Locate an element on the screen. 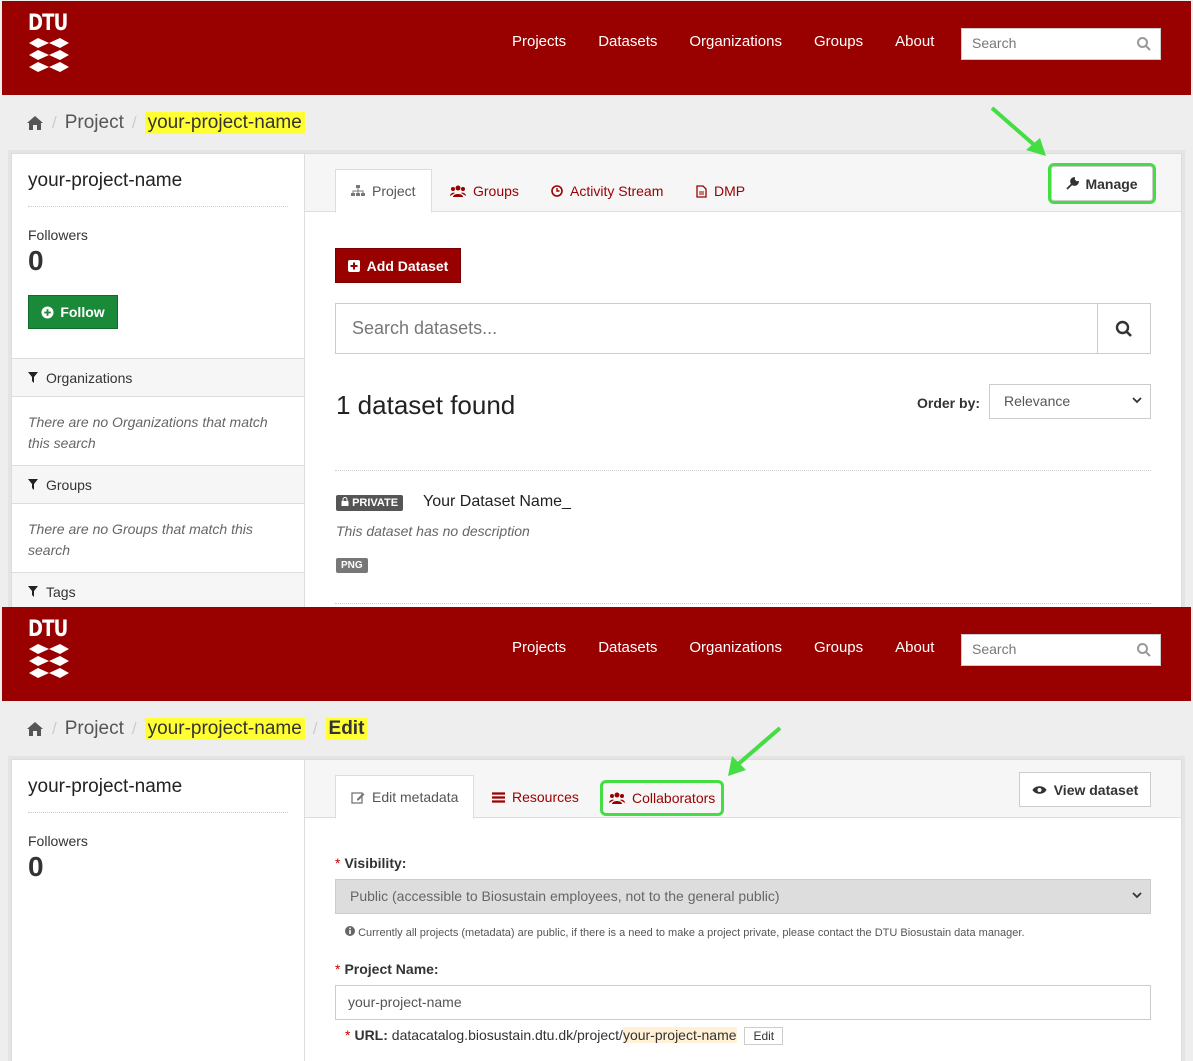 The height and width of the screenshot is (1061, 1193). breadcrumb: / Project / your-project-name / Edit is located at coordinates (197, 729).